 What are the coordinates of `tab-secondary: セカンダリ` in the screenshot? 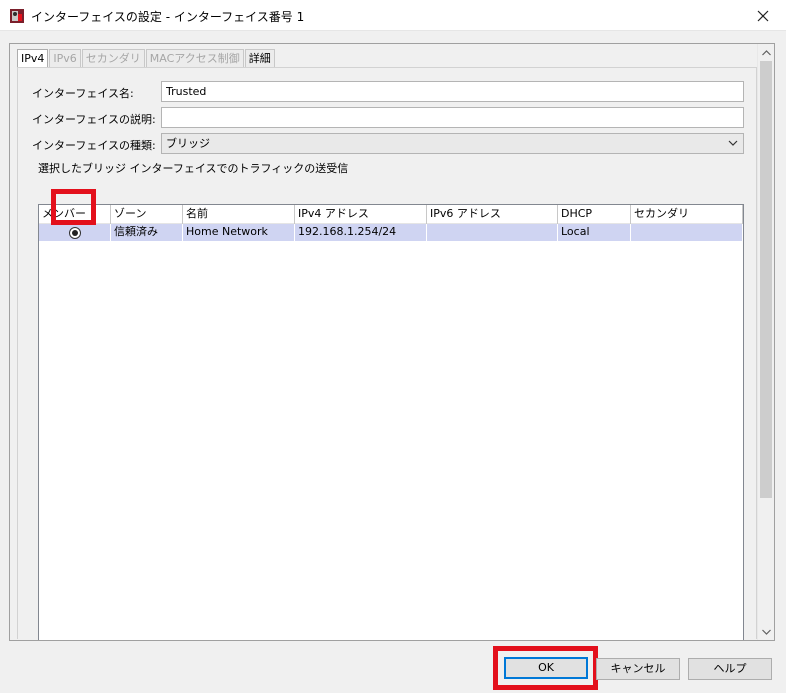 It's located at (113, 58).